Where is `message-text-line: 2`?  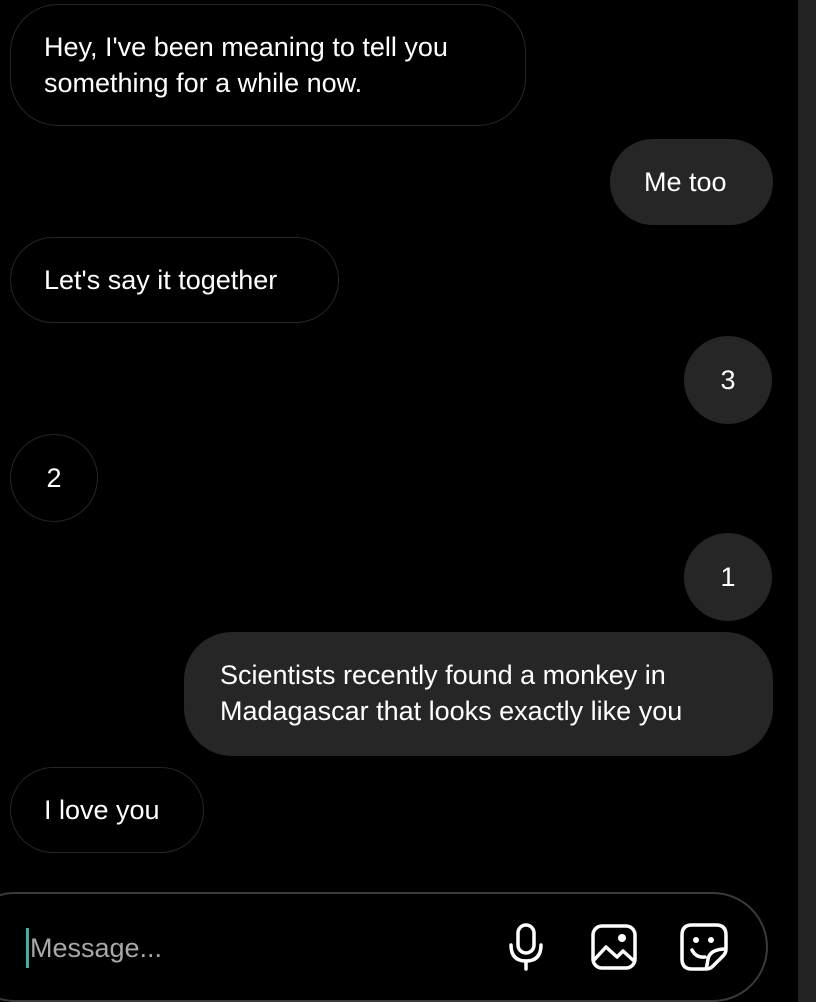
message-text-line: 2 is located at coordinates (54, 478).